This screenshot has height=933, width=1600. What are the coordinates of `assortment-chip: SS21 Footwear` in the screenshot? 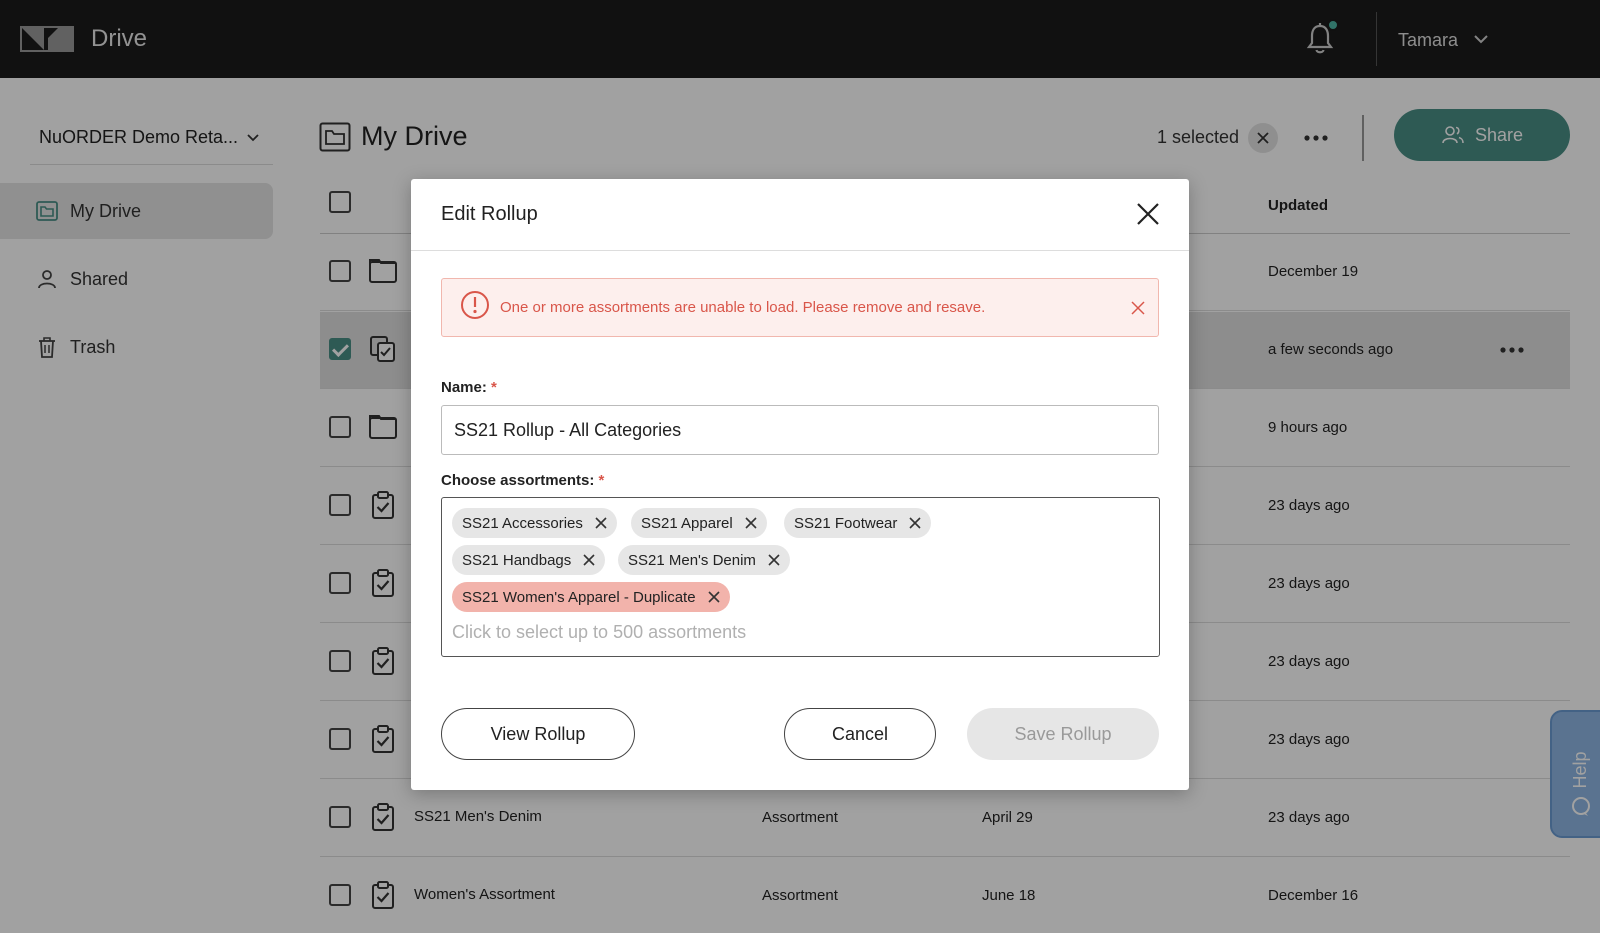 It's located at (858, 523).